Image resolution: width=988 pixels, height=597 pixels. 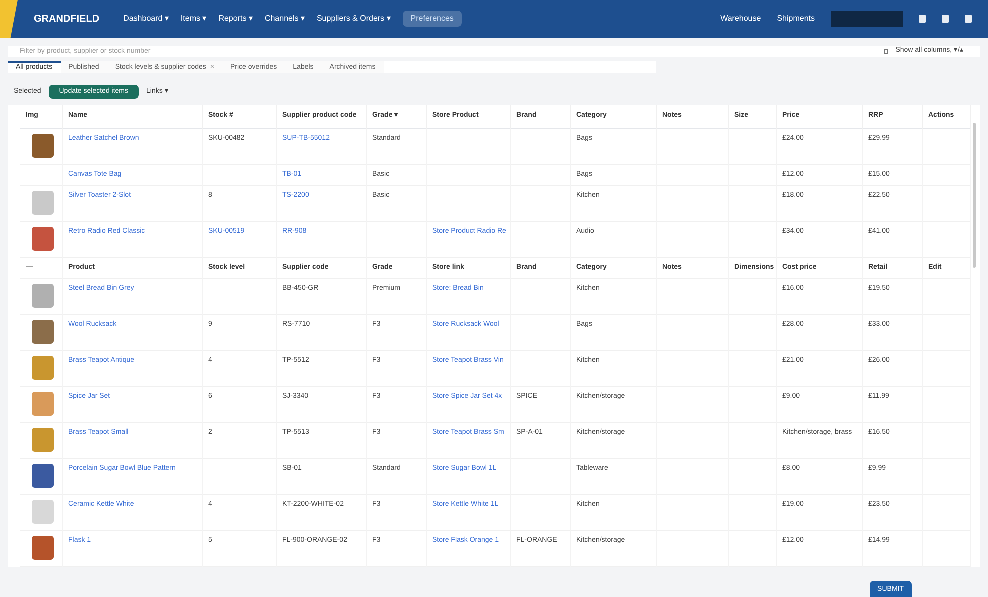 I want to click on nav-pill: Preferences, so click(x=432, y=19).